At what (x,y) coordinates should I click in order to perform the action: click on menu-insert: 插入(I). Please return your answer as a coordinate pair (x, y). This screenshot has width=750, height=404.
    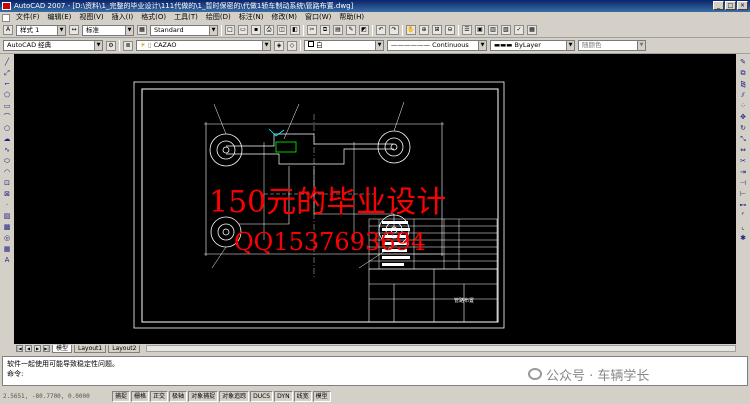
    Looking at the image, I should click on (123, 17).